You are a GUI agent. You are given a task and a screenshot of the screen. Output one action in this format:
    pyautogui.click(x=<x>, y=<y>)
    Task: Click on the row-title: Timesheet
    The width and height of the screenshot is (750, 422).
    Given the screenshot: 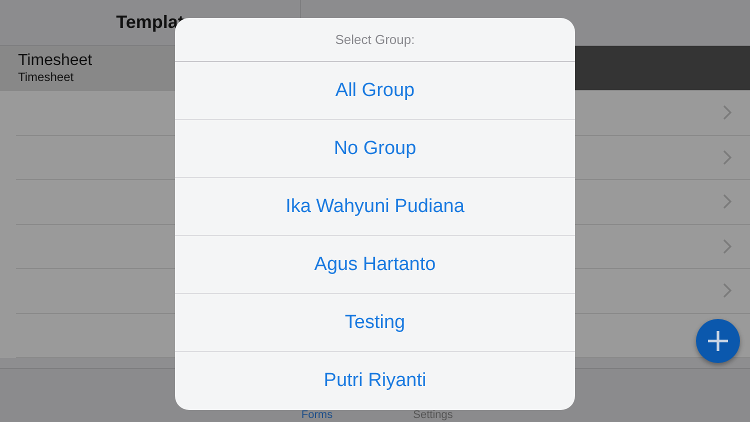 What is the action you would take?
    pyautogui.click(x=56, y=61)
    